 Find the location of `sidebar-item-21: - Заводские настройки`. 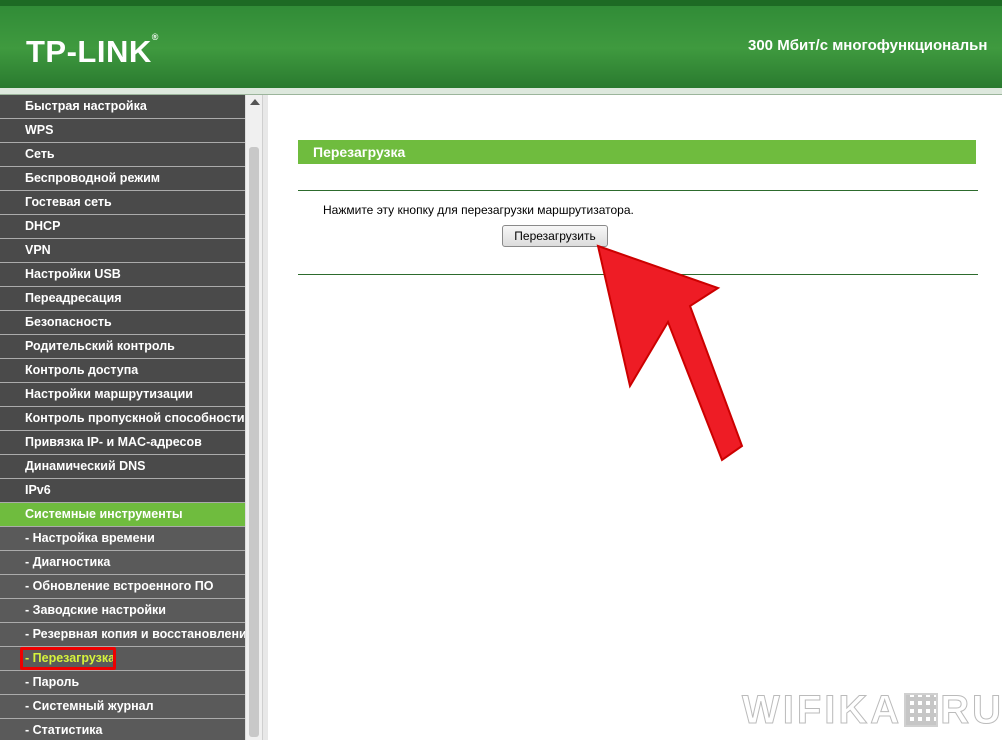

sidebar-item-21: - Заводские настройки is located at coordinates (122, 611).